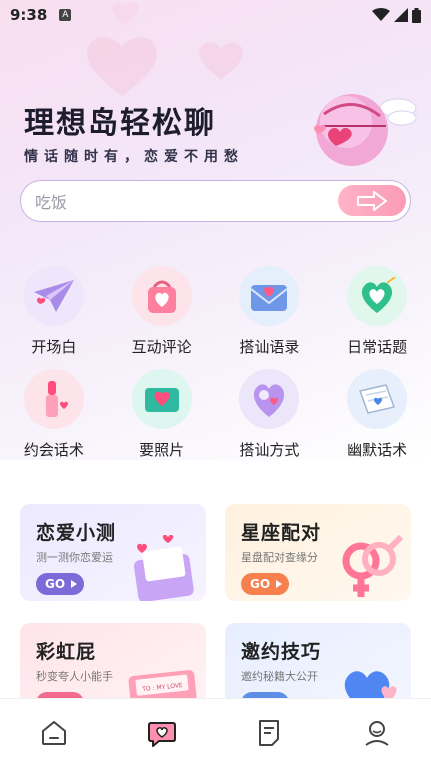 This screenshot has height=766, width=431. What do you see at coordinates (215, 15) in the screenshot?
I see `status-bar: 9:38 A` at bounding box center [215, 15].